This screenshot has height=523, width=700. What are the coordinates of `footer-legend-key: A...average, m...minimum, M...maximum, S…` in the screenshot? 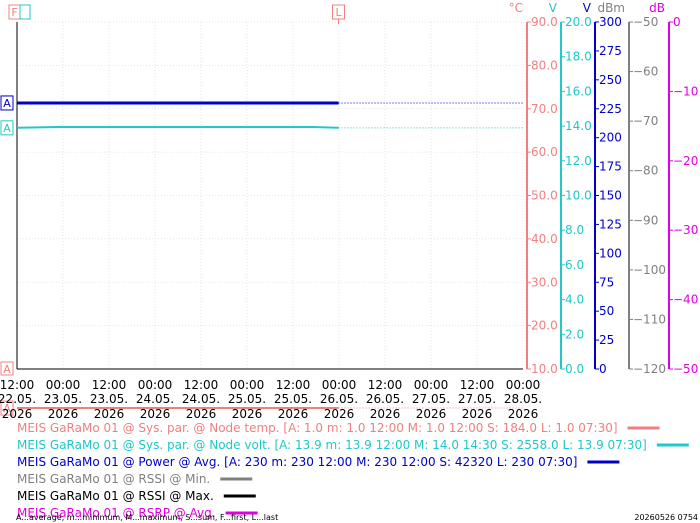 It's located at (147, 517).